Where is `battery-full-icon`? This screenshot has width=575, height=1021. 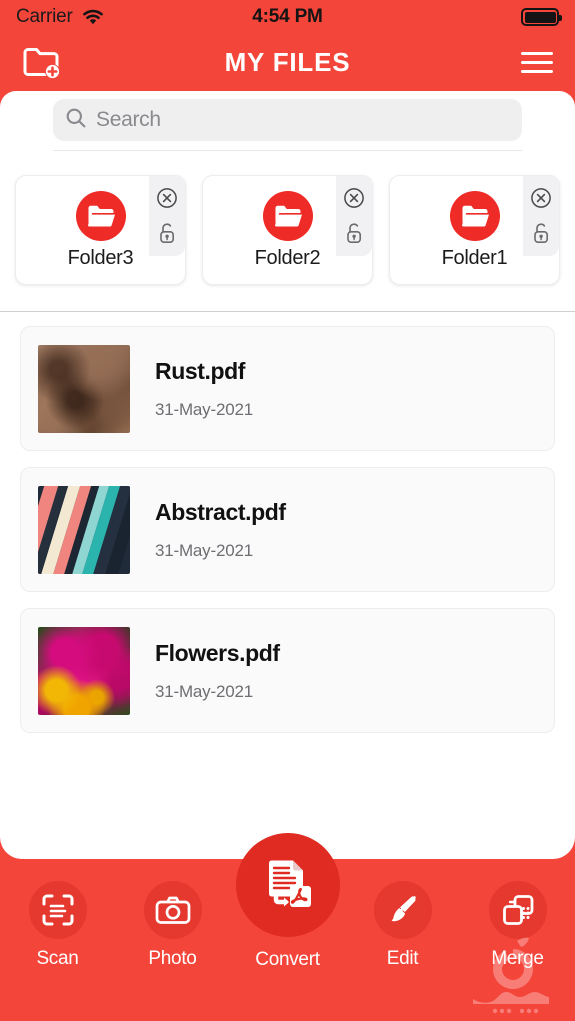
battery-full-icon is located at coordinates (541, 17).